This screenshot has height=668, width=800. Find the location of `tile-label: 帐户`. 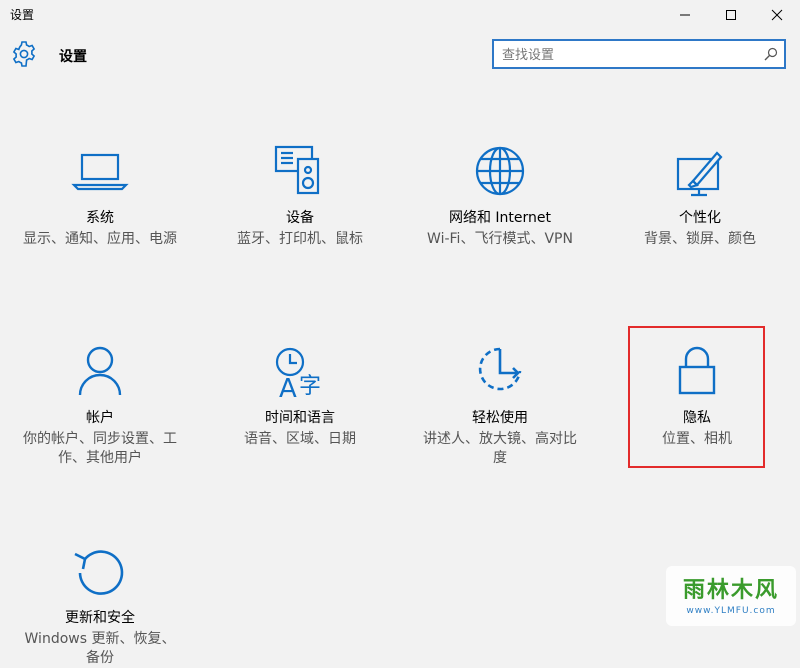

tile-label: 帐户 is located at coordinates (100, 418).